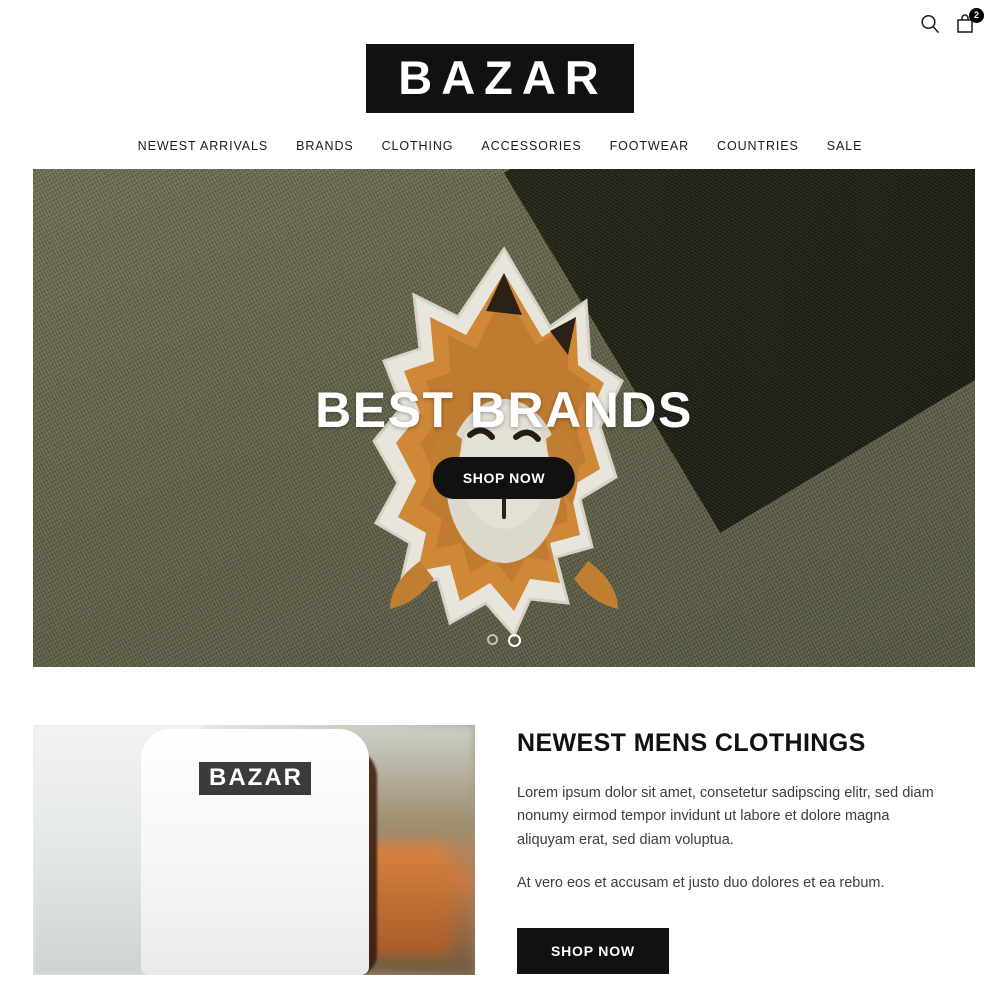 This screenshot has width=1000, height=982. I want to click on image-background-pot, so click(408, 900).